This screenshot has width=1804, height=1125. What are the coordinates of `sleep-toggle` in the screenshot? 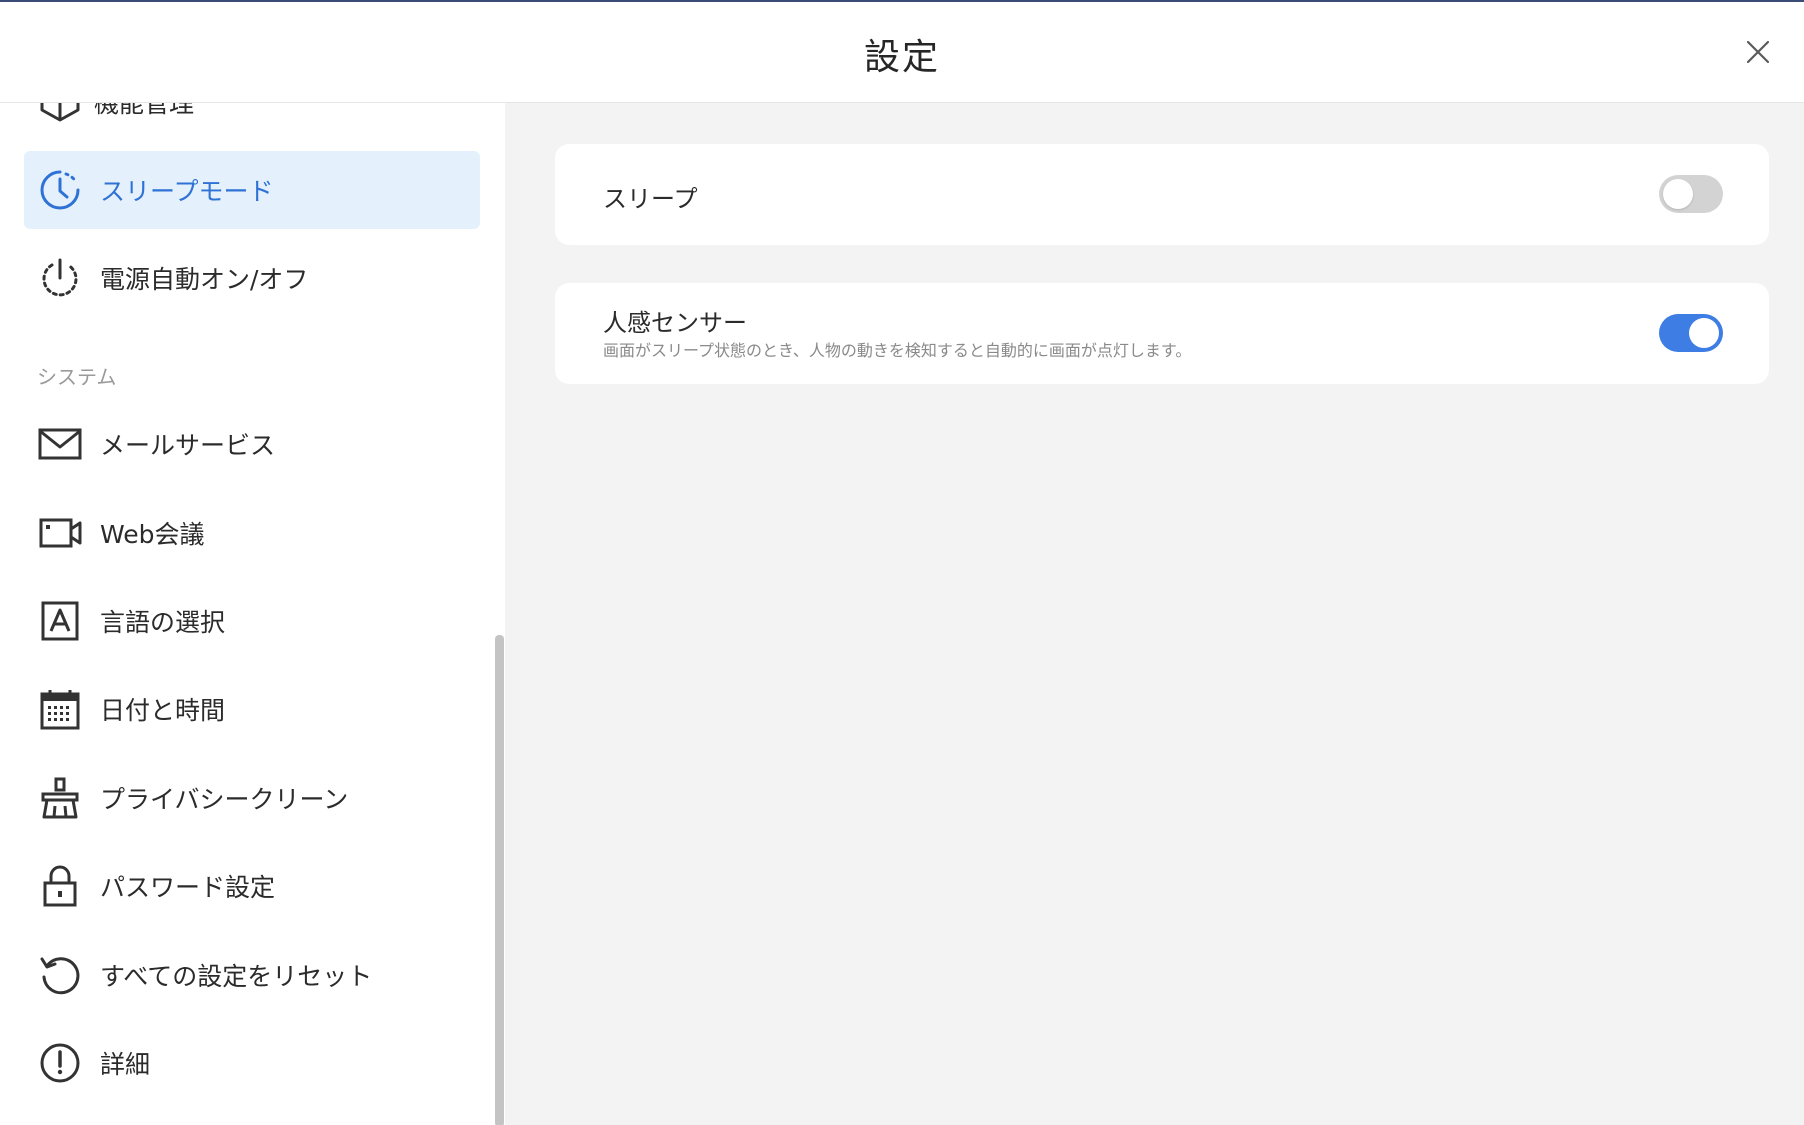 It's located at (1691, 194).